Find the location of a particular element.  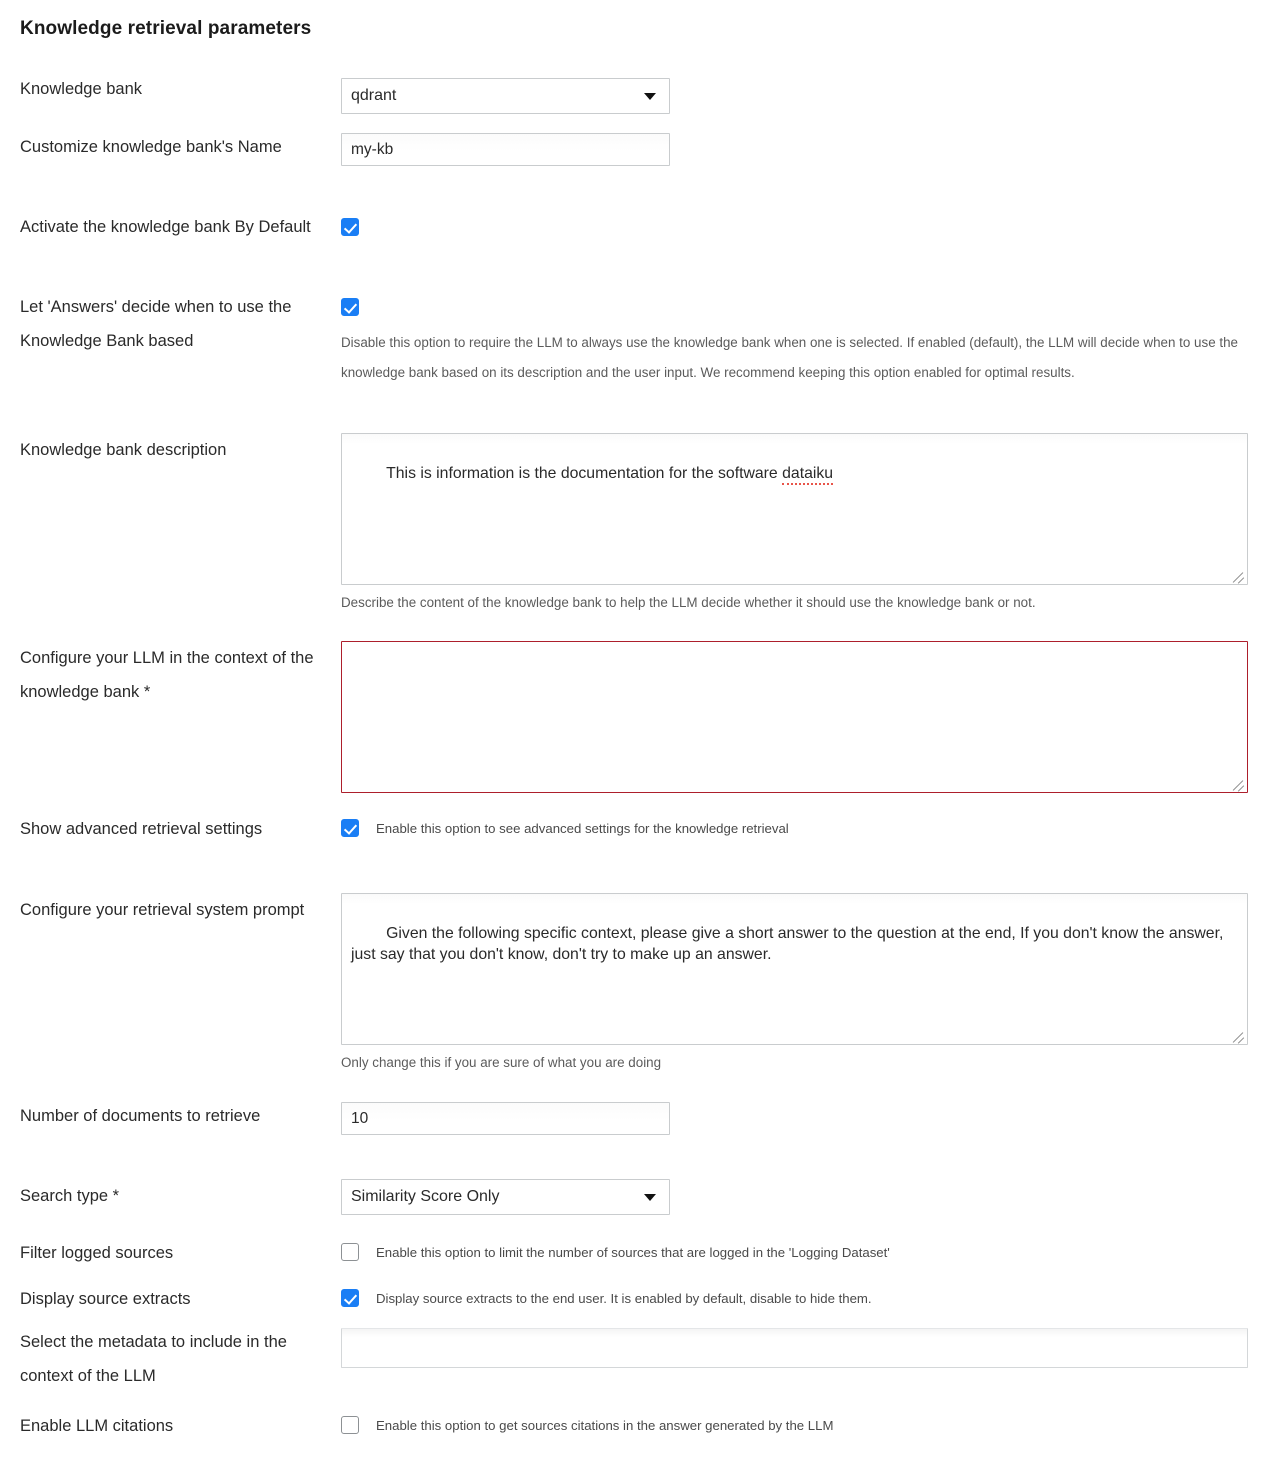

label-activate-default: Activate the knowledge bank By Default is located at coordinates (165, 227).